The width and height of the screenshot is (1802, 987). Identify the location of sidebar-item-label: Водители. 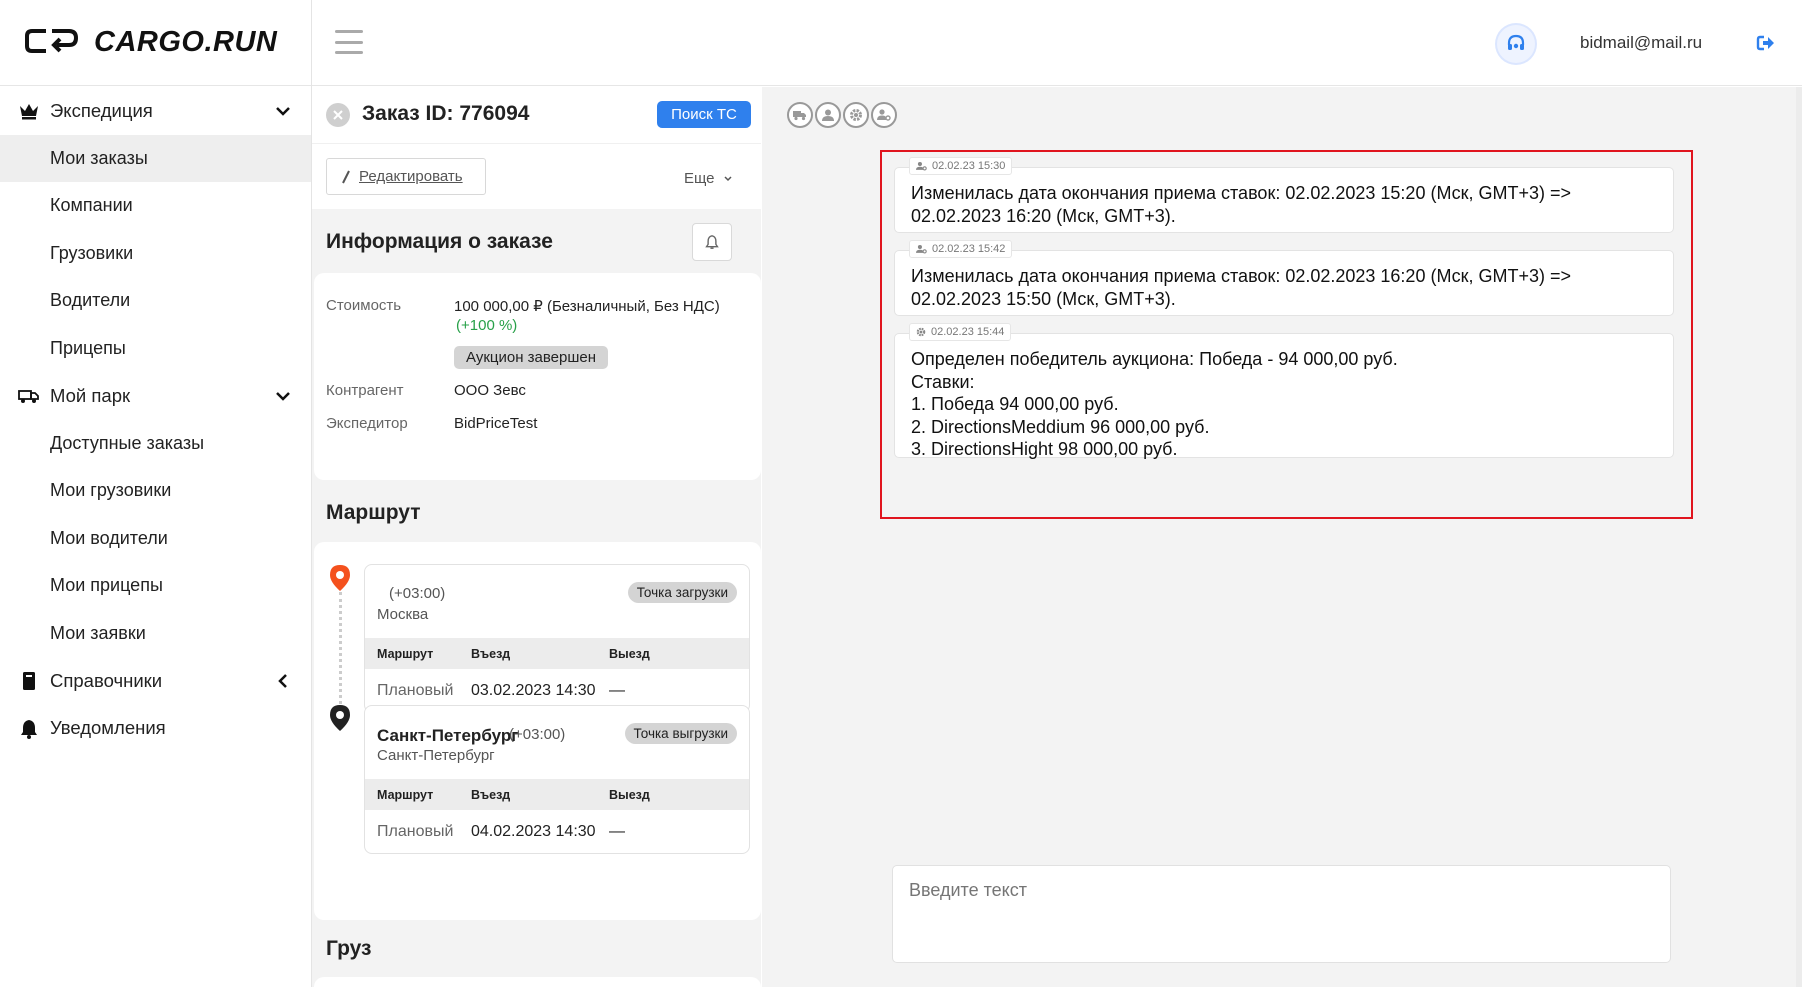
(90, 300).